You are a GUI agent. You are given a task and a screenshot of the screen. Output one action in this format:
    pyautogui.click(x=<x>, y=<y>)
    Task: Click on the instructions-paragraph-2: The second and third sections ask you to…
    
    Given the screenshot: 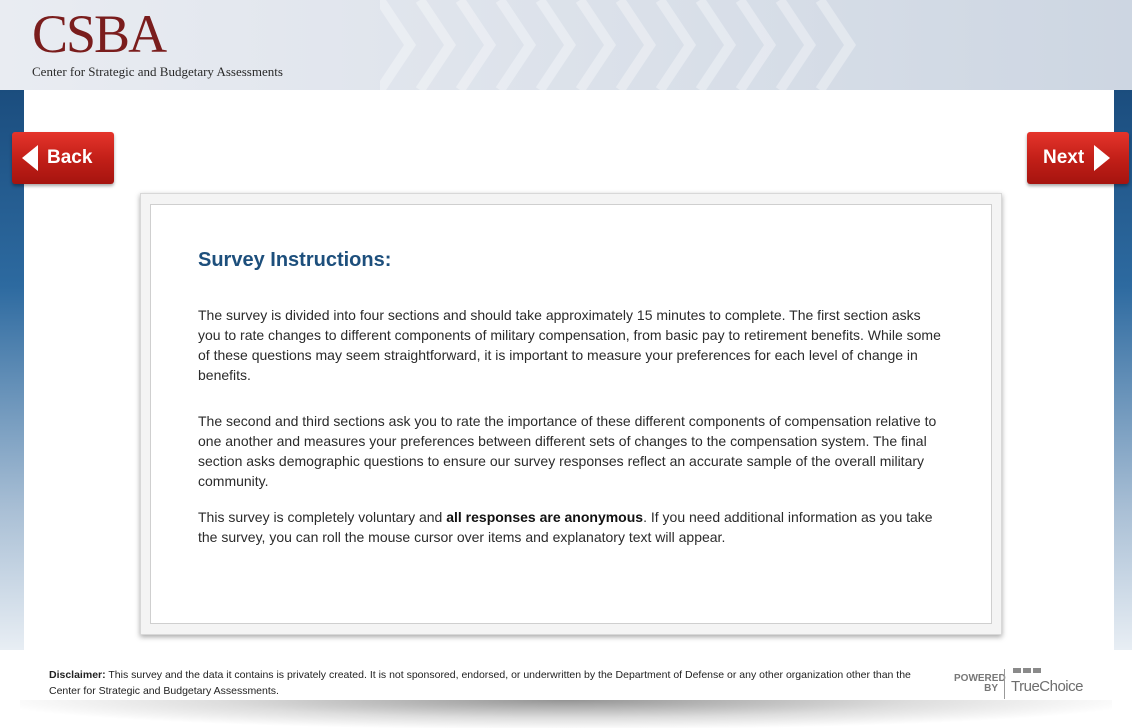 What is the action you would take?
    pyautogui.click(x=567, y=451)
    